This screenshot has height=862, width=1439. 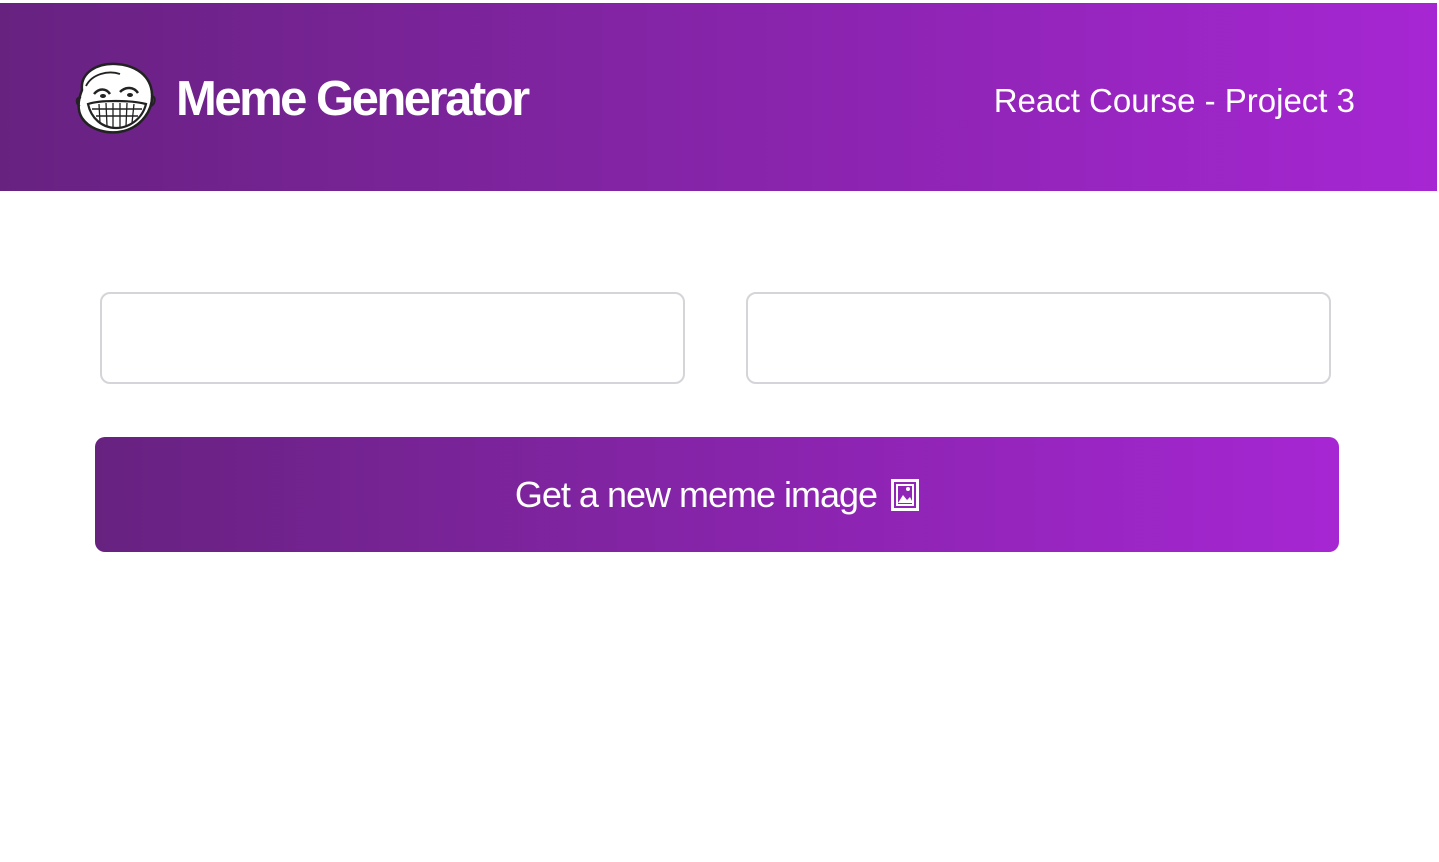 What do you see at coordinates (1174, 100) in the screenshot?
I see `app-subtitle: React Course - Project 3` at bounding box center [1174, 100].